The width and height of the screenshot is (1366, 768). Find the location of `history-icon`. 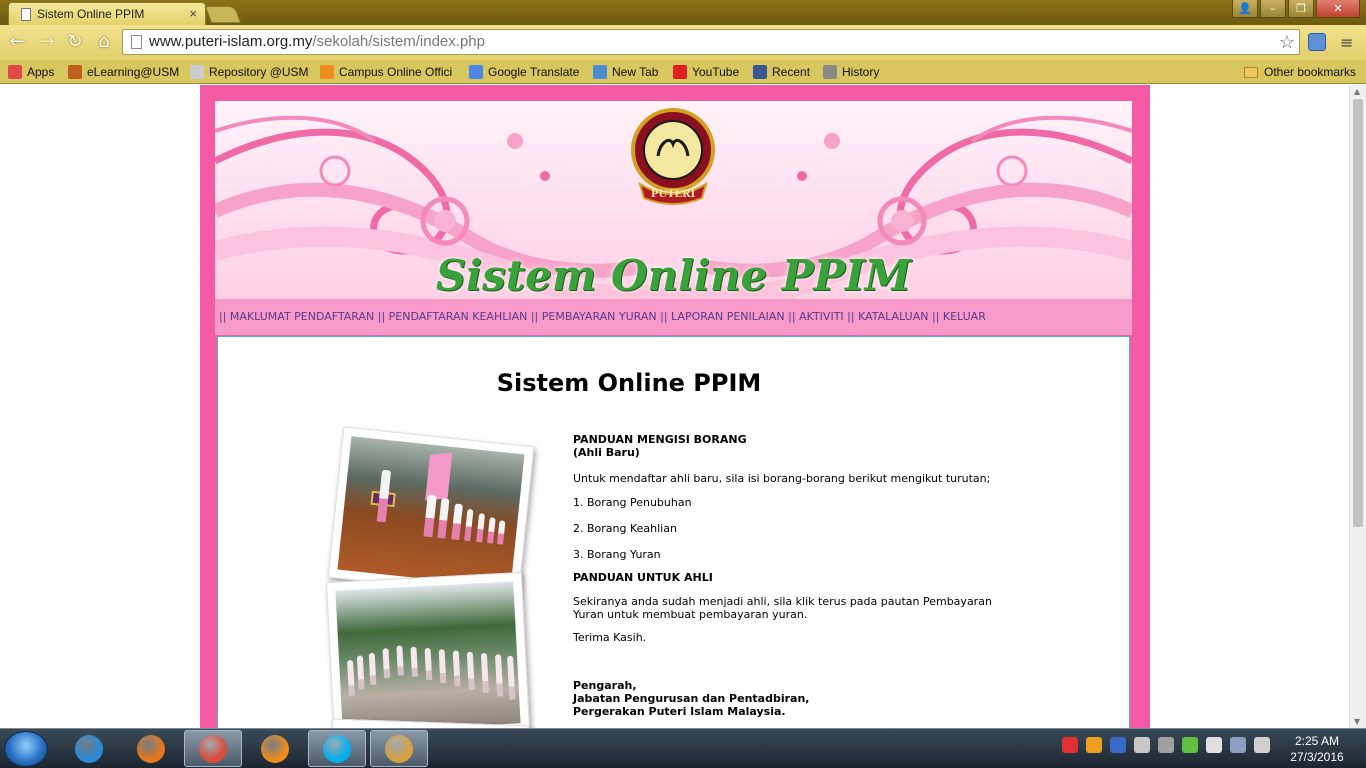

history-icon is located at coordinates (830, 72).